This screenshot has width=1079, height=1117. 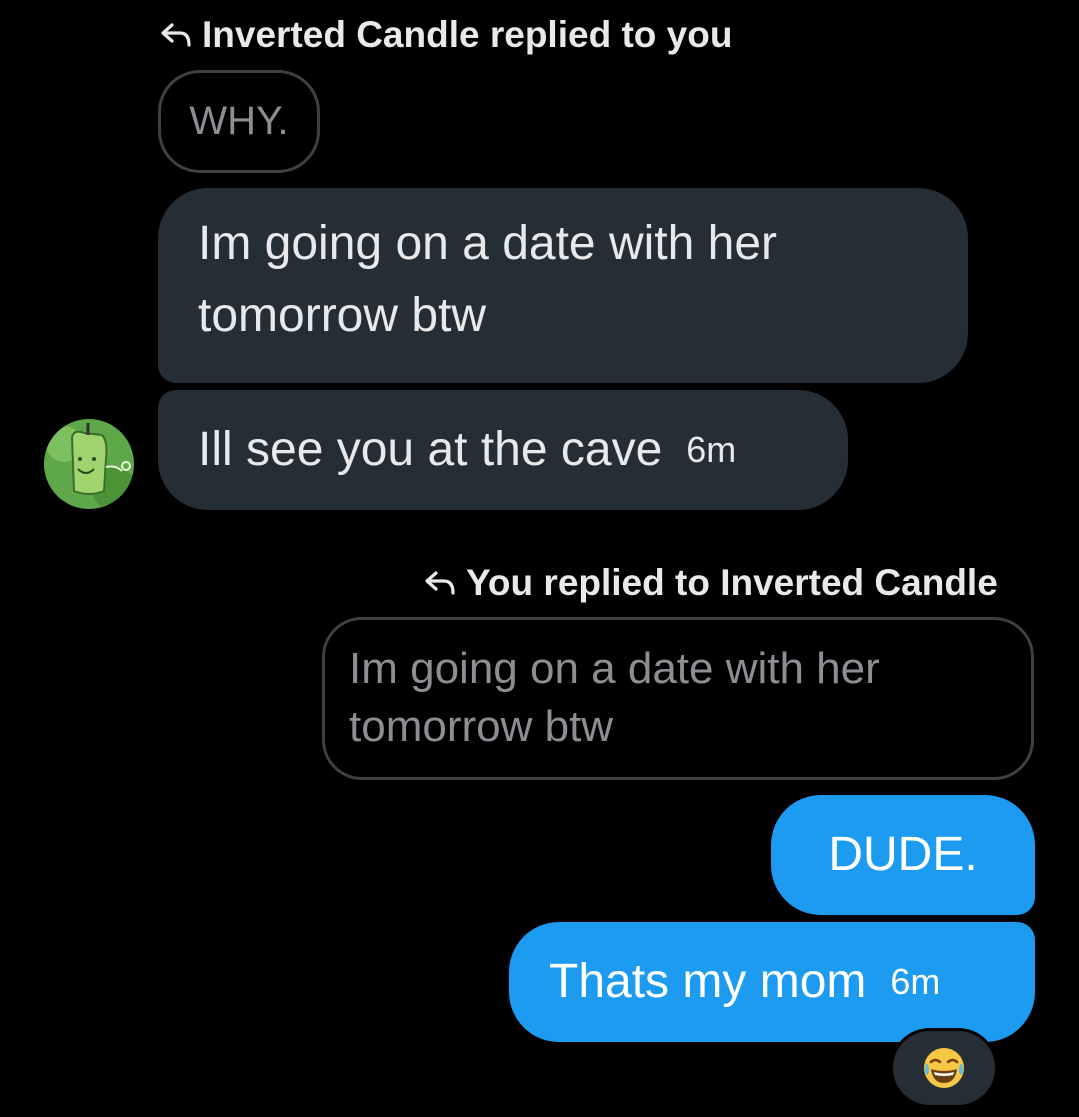 What do you see at coordinates (708, 981) in the screenshot?
I see `message-text: Thats my mom` at bounding box center [708, 981].